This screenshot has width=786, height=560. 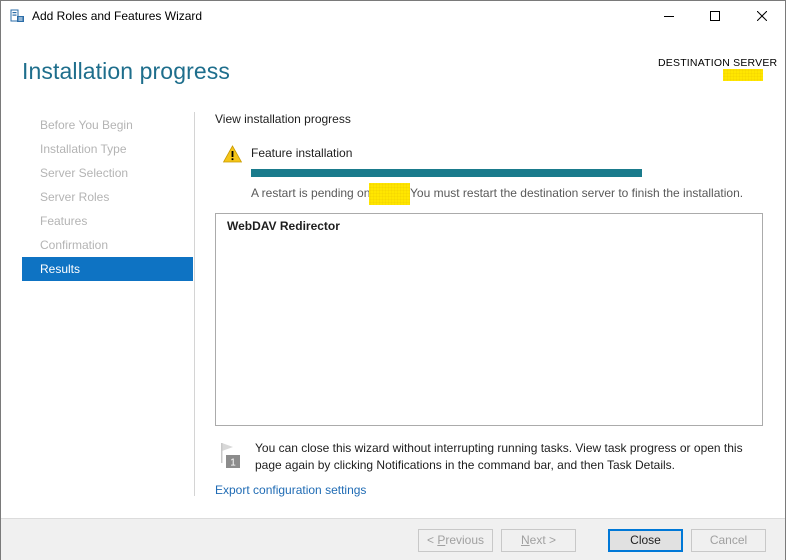 I want to click on nav-item-server-selection: Server Selection, so click(x=84, y=173).